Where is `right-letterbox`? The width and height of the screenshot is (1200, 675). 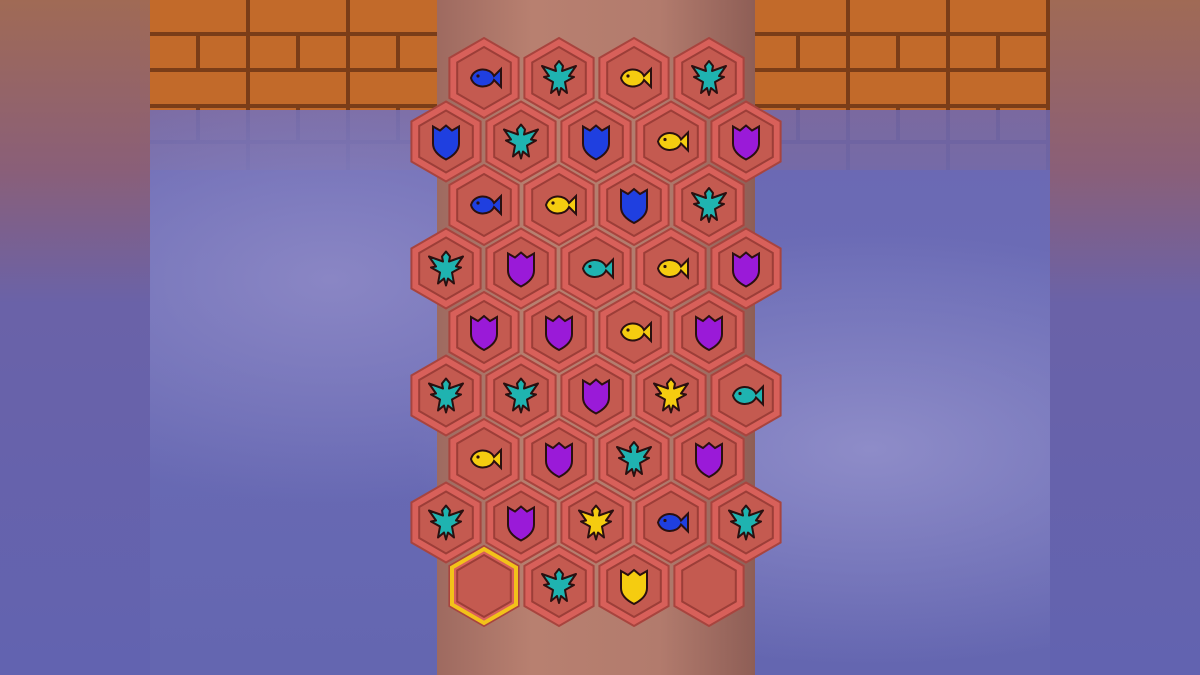
right-letterbox is located at coordinates (1125, 337).